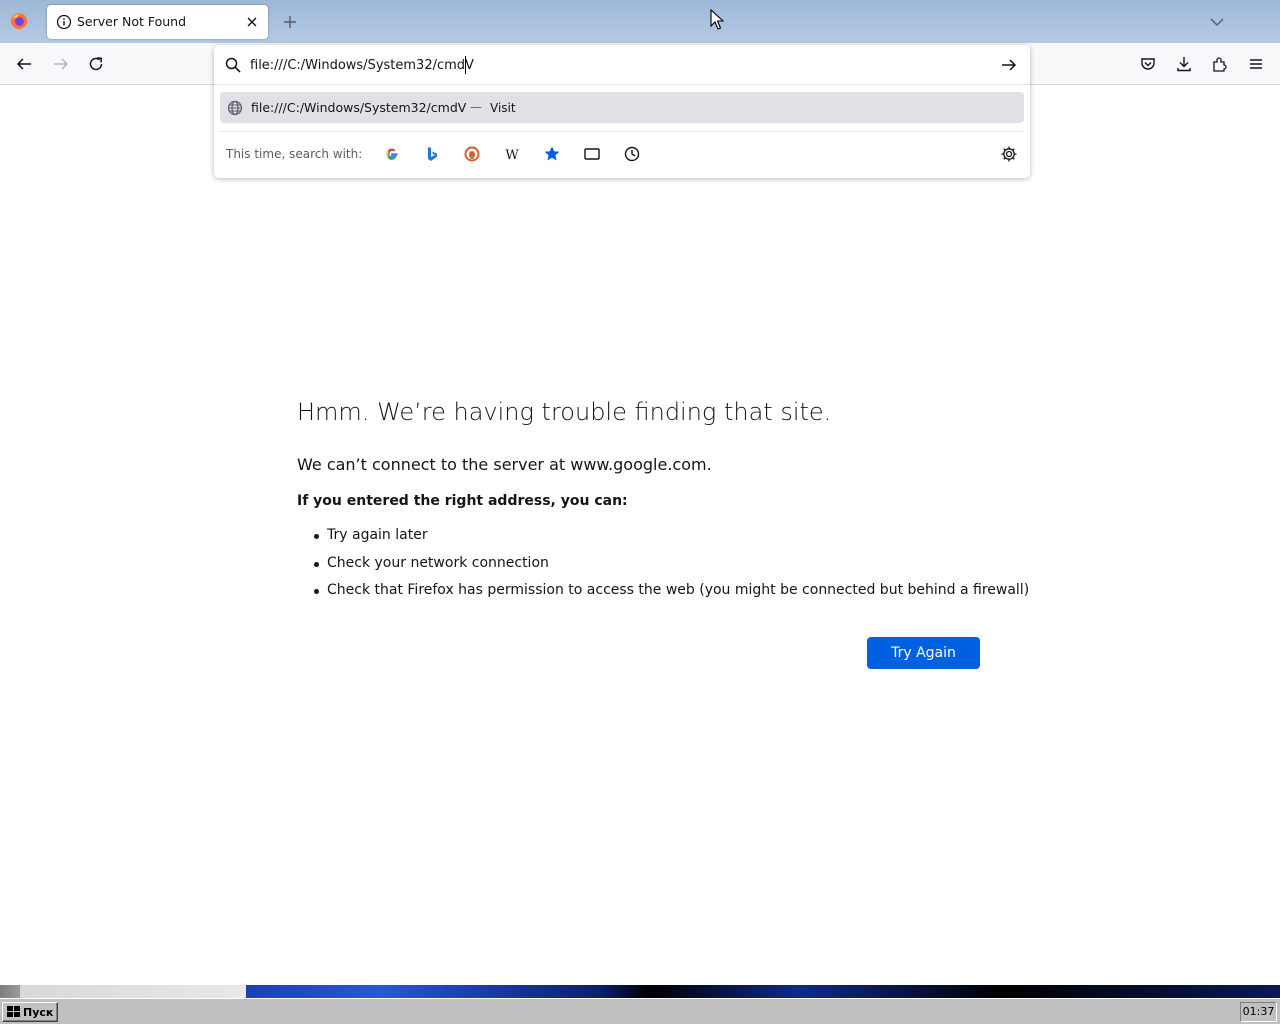 The image size is (1280, 1024). I want to click on list-item: Check your network connection, so click(671, 569).